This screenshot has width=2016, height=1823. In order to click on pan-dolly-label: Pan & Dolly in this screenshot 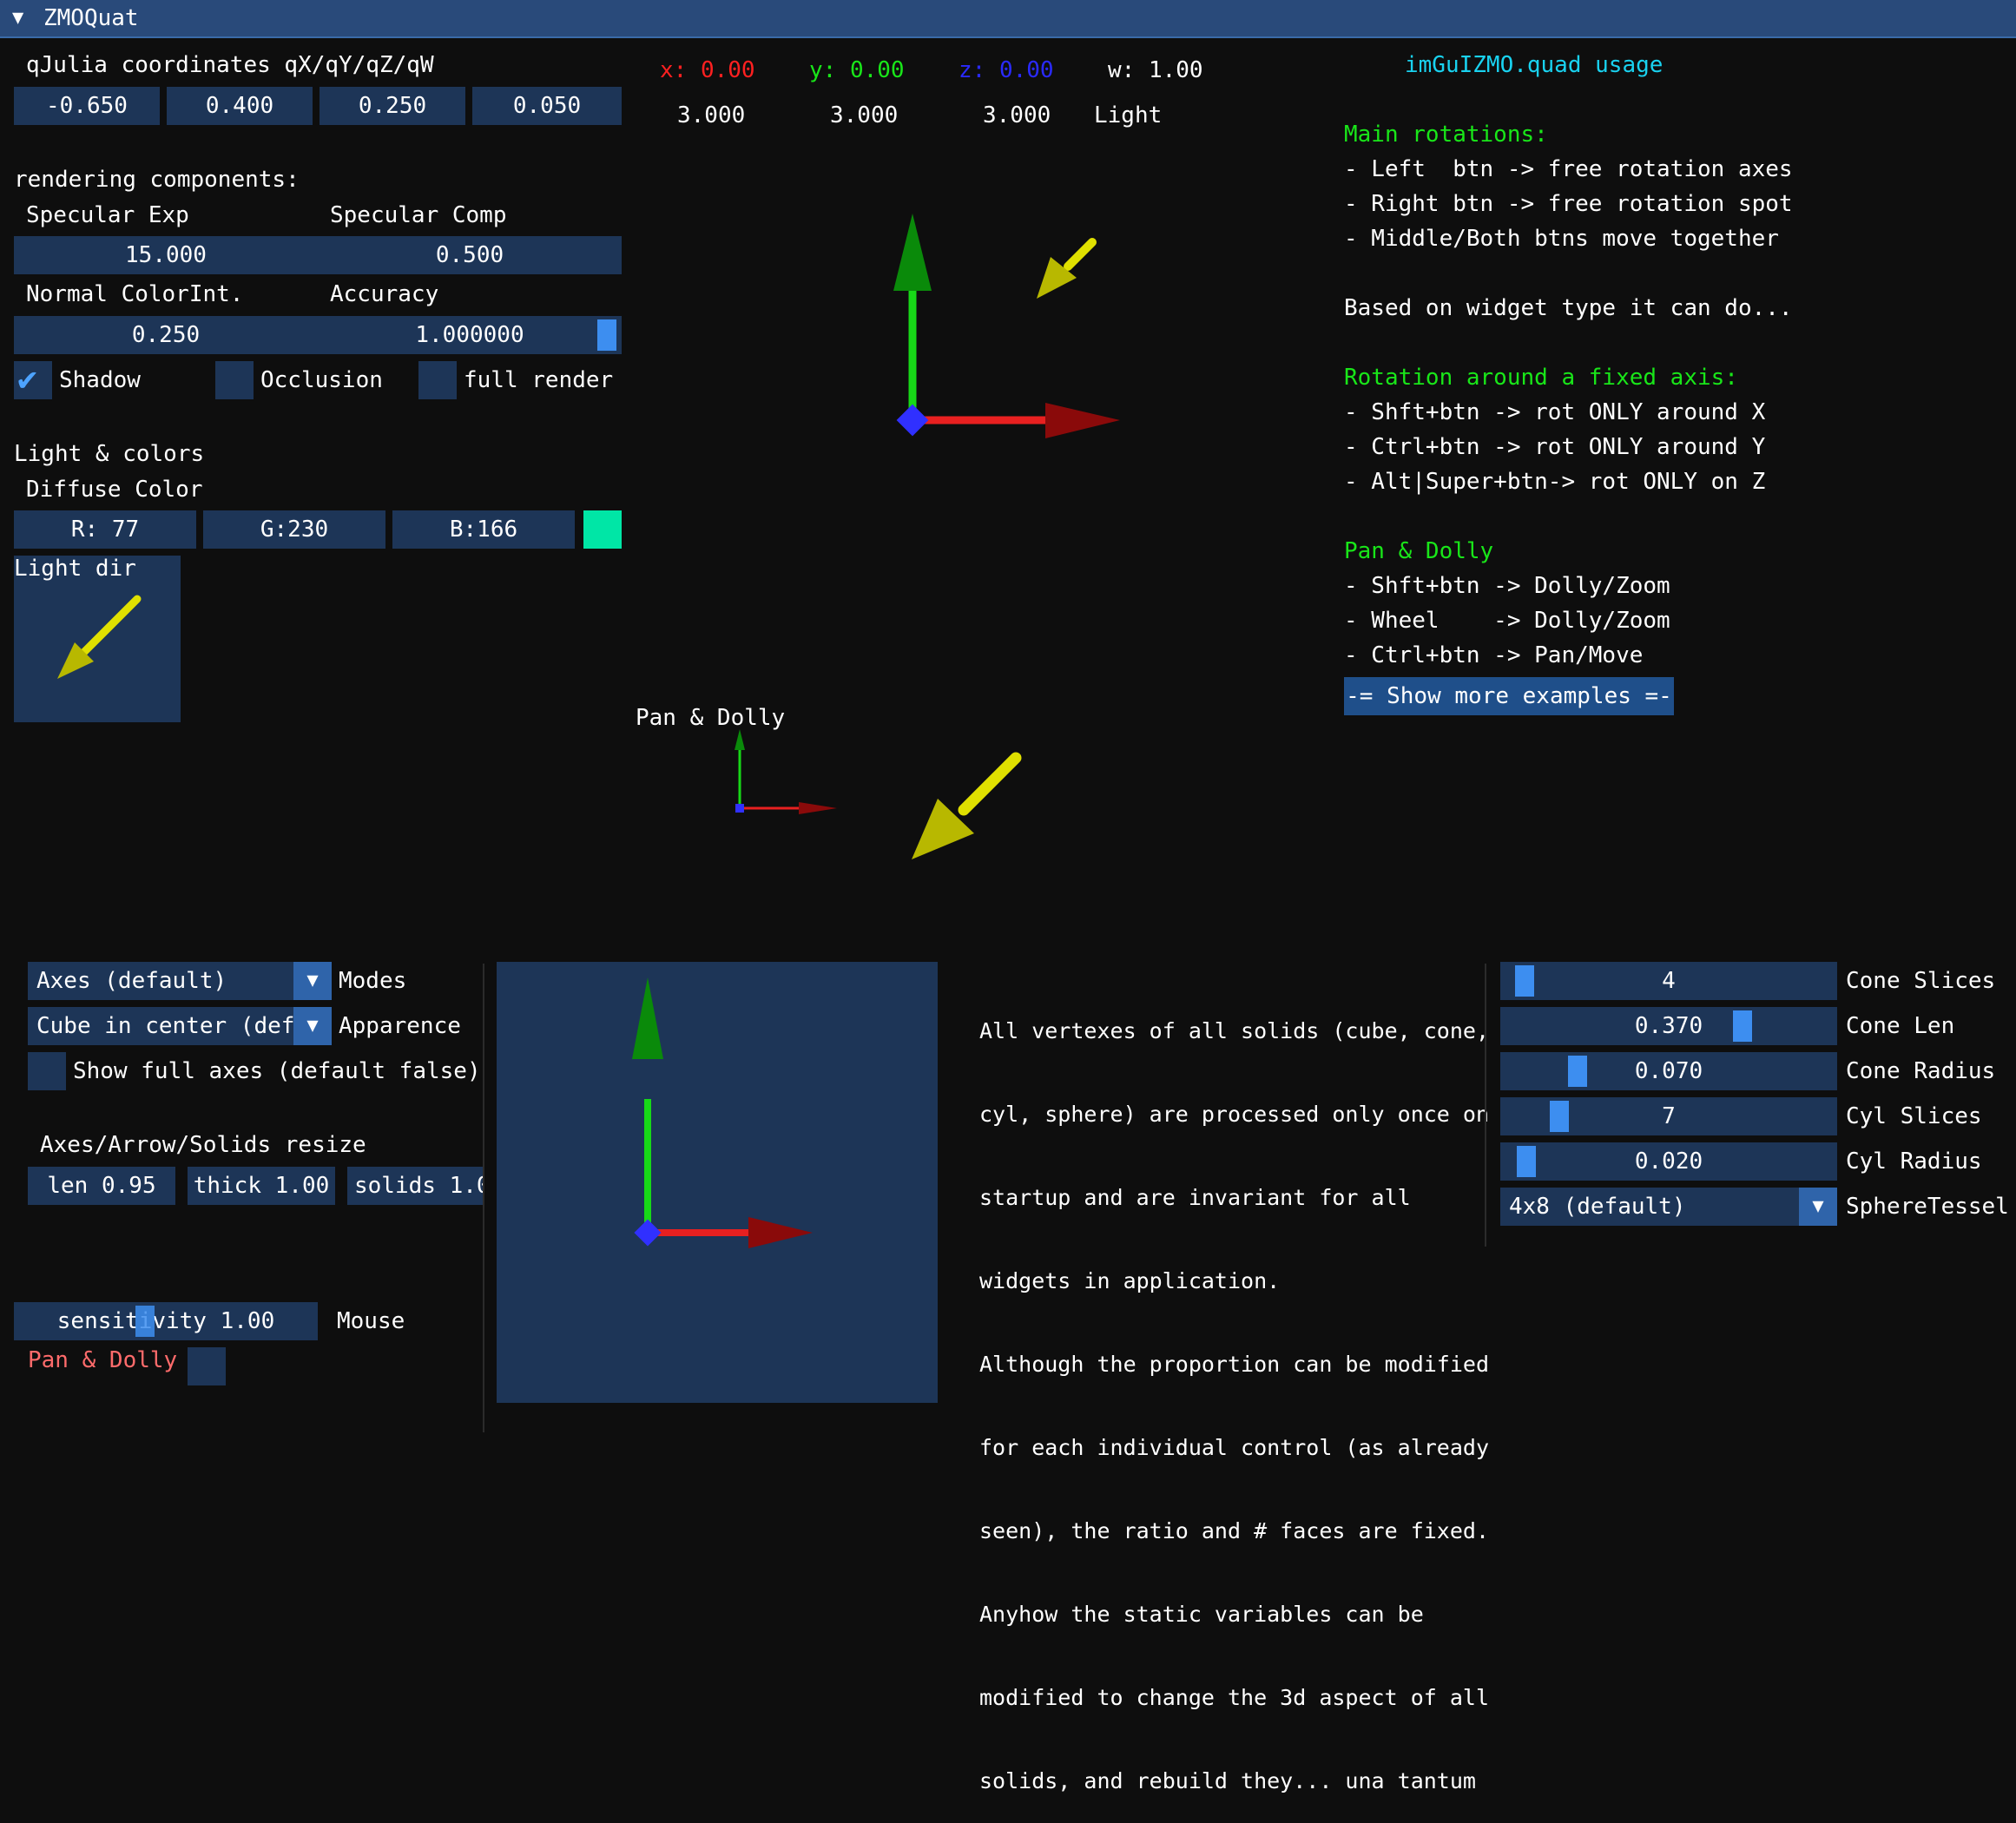, I will do `click(711, 718)`.